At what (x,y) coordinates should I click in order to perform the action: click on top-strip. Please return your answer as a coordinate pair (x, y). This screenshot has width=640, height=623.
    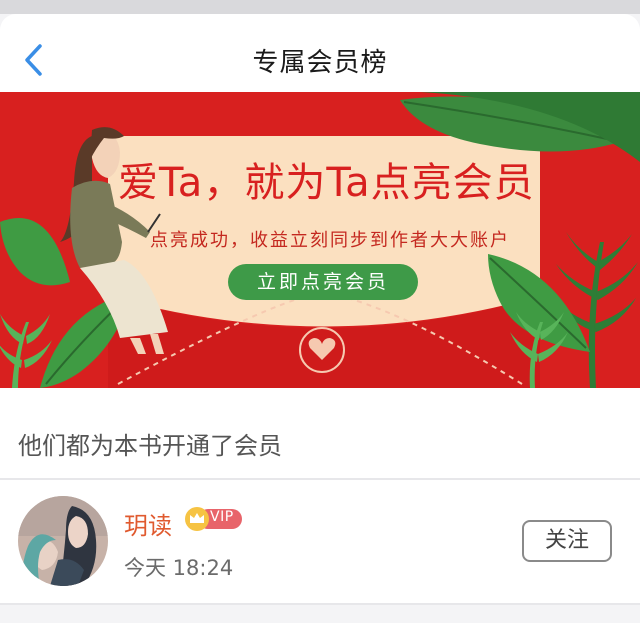
    Looking at the image, I should click on (320, 7).